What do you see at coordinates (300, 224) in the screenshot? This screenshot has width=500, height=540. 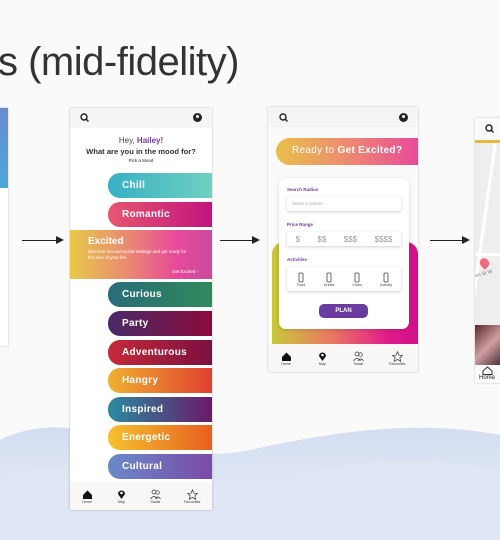 I see `price-range-label: Price Range` at bounding box center [300, 224].